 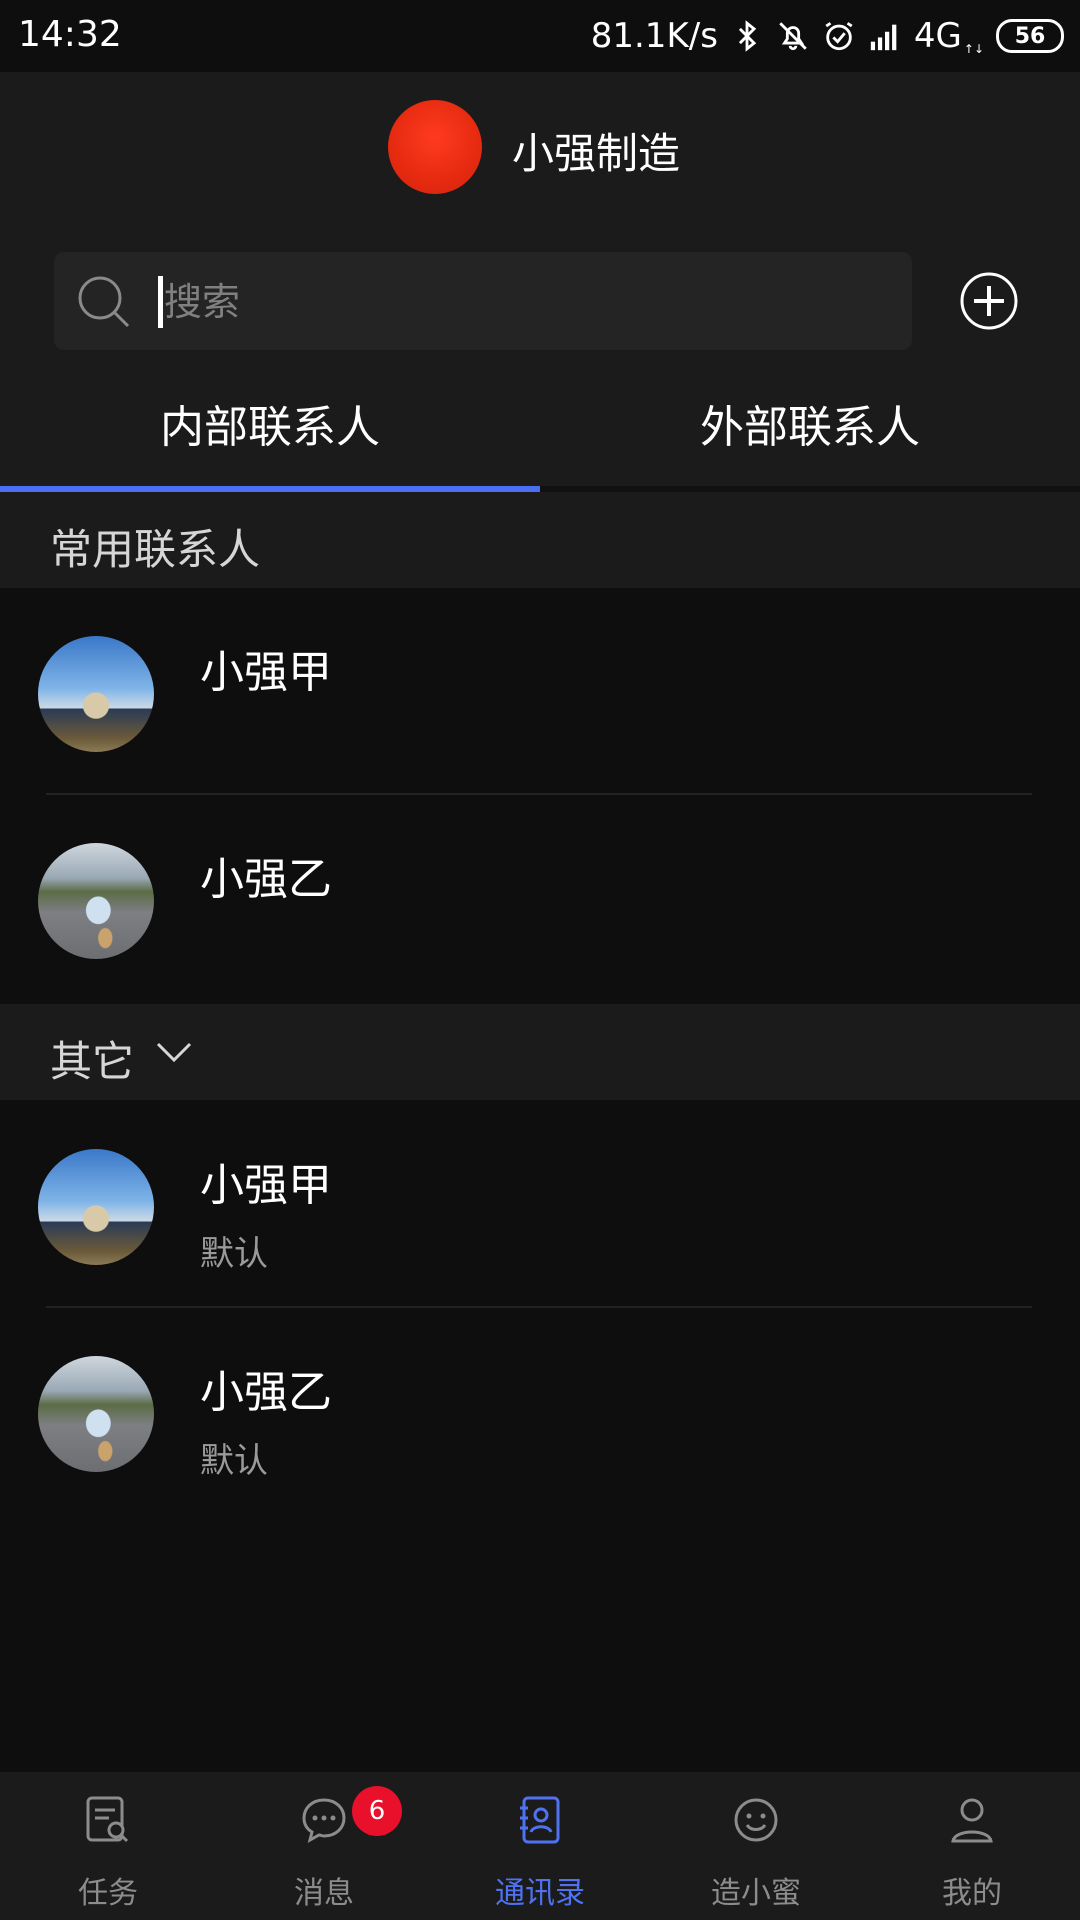 What do you see at coordinates (972, 1893) in the screenshot?
I see `nav-label: 我的` at bounding box center [972, 1893].